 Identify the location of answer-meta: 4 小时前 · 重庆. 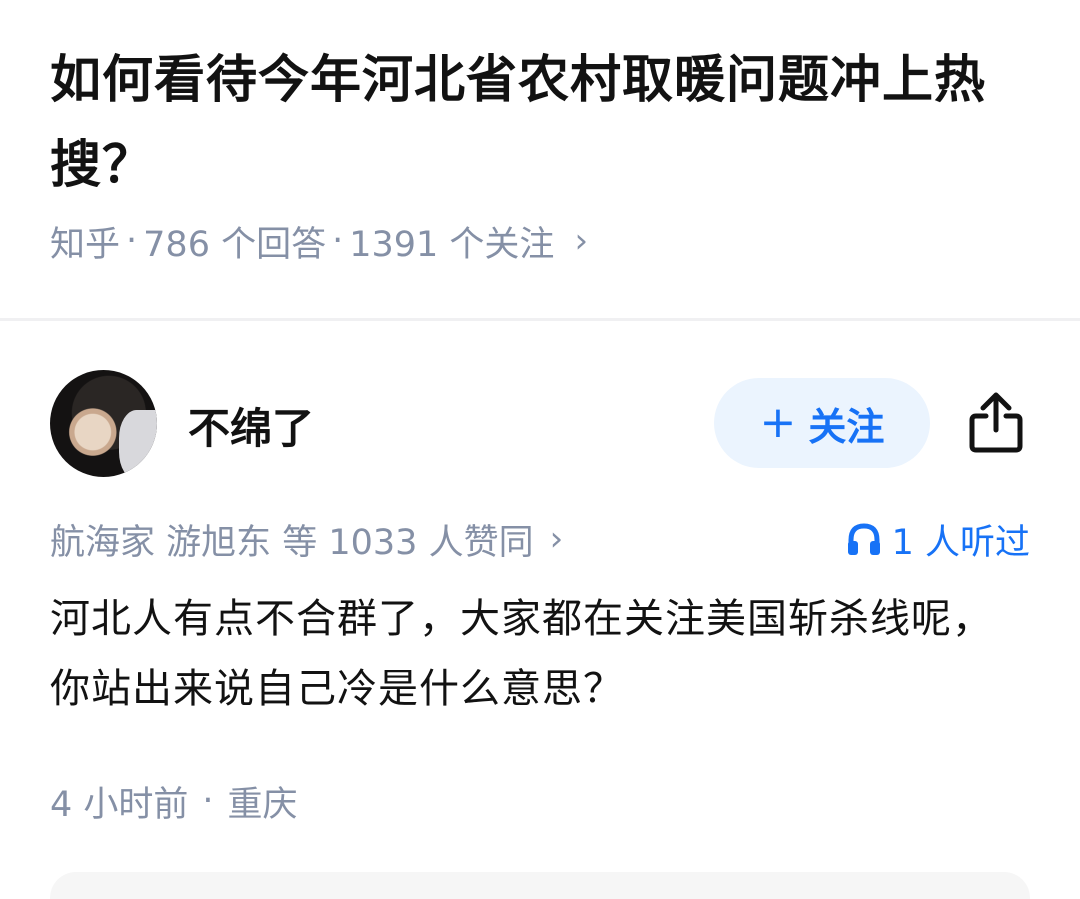
(174, 801).